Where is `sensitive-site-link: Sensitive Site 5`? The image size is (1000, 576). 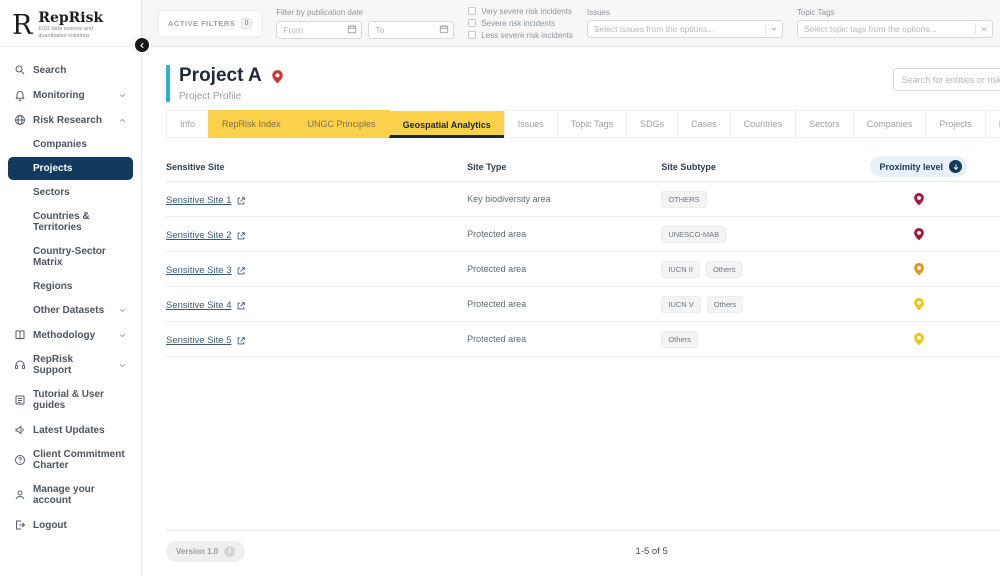
sensitive-site-link: Sensitive Site 5 is located at coordinates (206, 340).